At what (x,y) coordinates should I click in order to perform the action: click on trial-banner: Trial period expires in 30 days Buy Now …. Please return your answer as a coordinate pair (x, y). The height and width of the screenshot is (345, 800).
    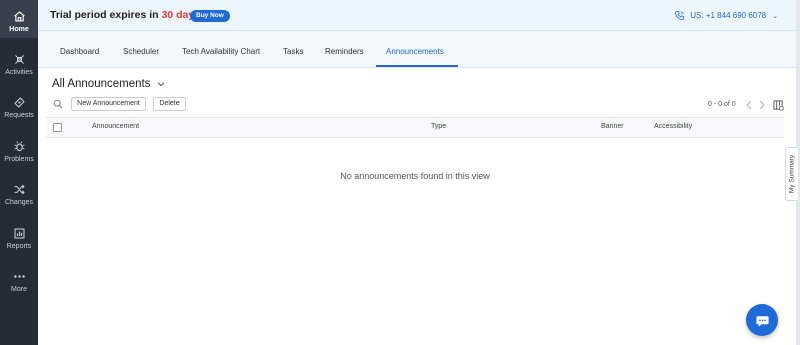
    Looking at the image, I should click on (418, 15).